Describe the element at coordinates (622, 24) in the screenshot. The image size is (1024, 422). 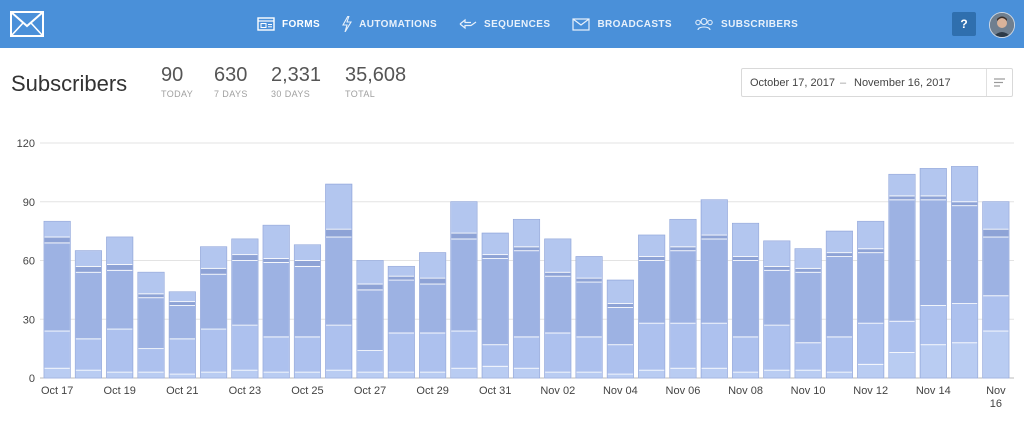
I see `nav-item-broadcasts: BROADCASTS` at that location.